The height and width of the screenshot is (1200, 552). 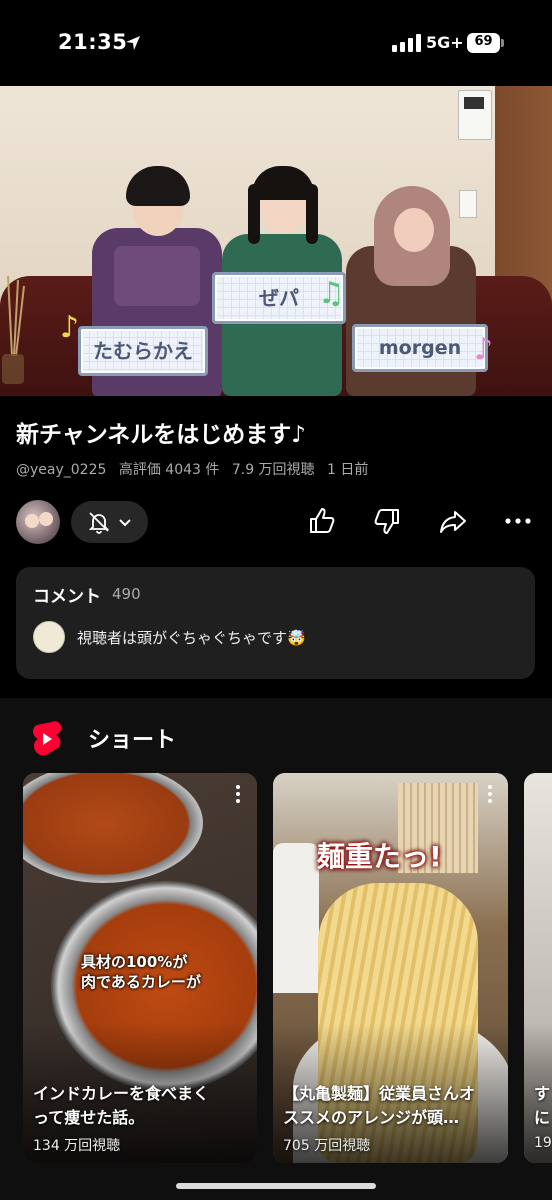 I want to click on overlay-text: 肉であるカレーが, so click(x=141, y=982).